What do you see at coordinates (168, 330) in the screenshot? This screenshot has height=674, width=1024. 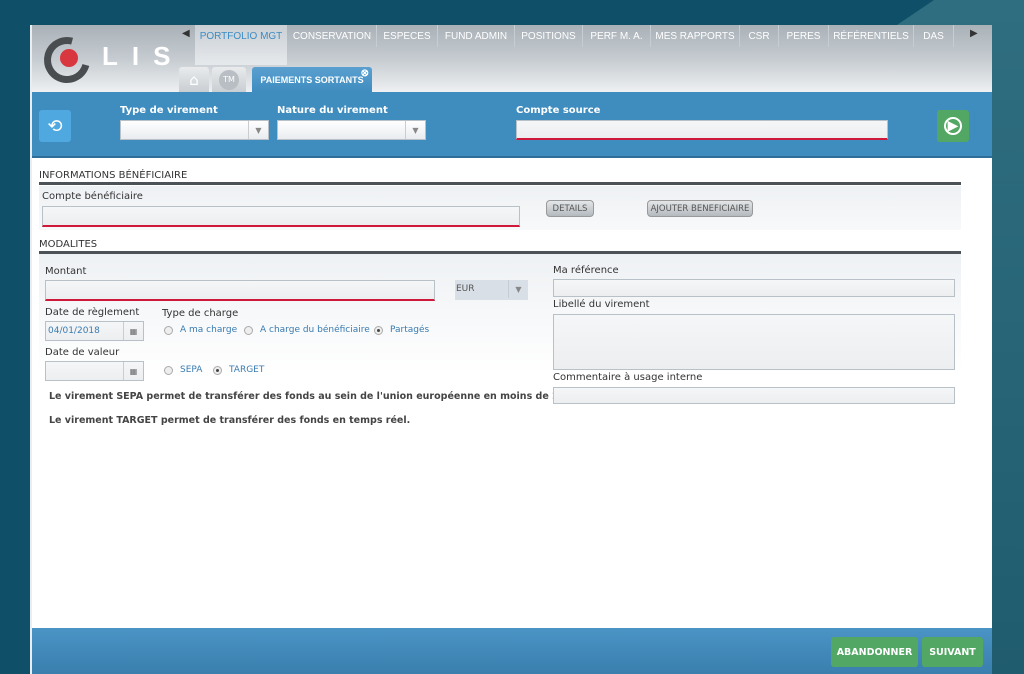 I see `radio-a-ma-charge` at bounding box center [168, 330].